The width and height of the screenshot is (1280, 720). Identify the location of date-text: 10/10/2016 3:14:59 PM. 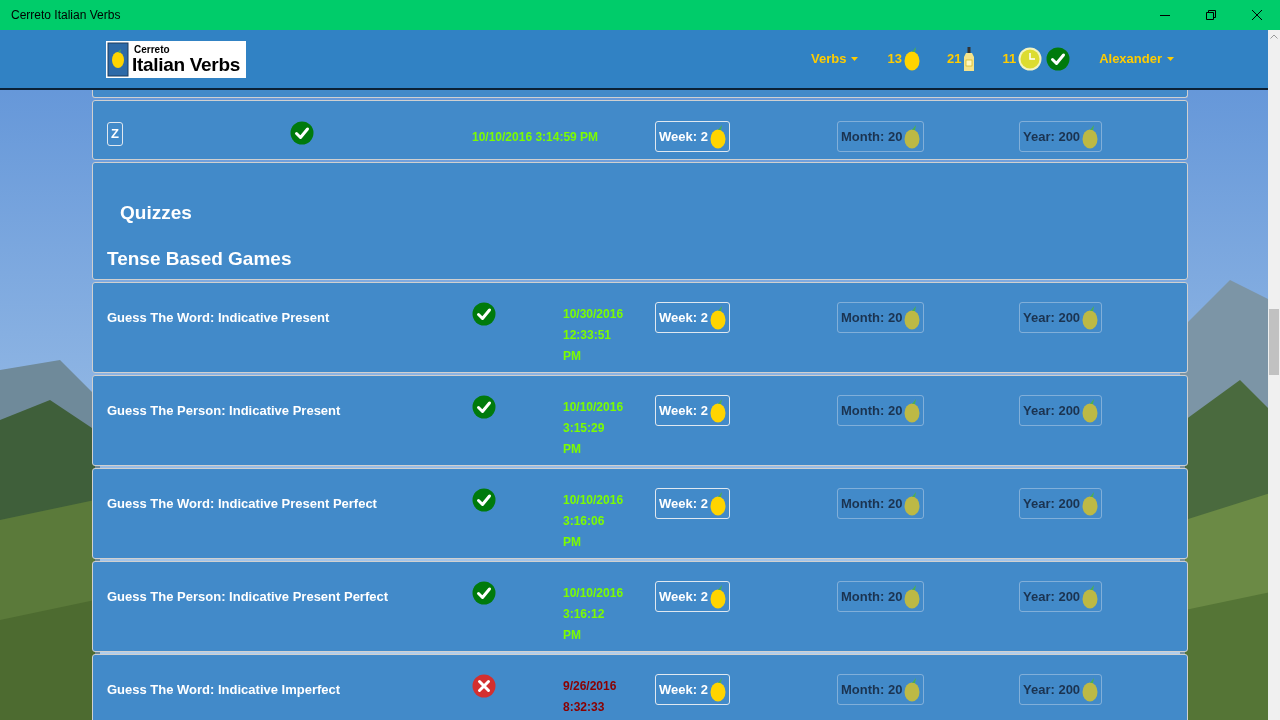
(535, 137).